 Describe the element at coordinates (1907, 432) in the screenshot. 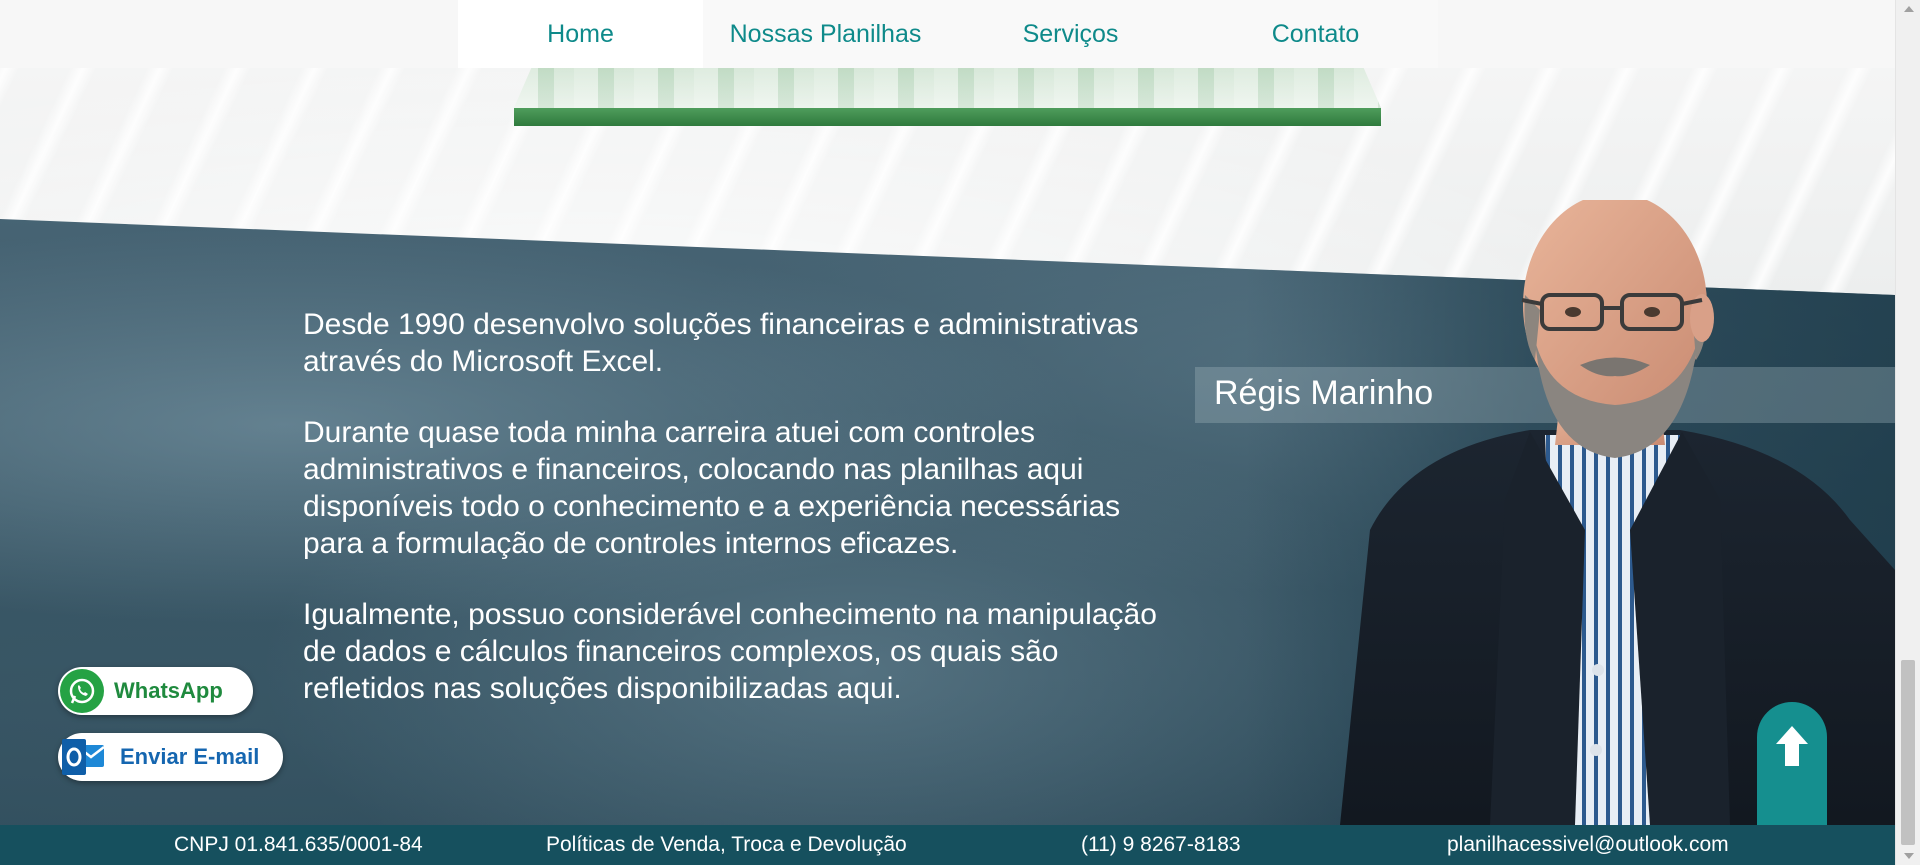

I see `page-scrollbar` at that location.